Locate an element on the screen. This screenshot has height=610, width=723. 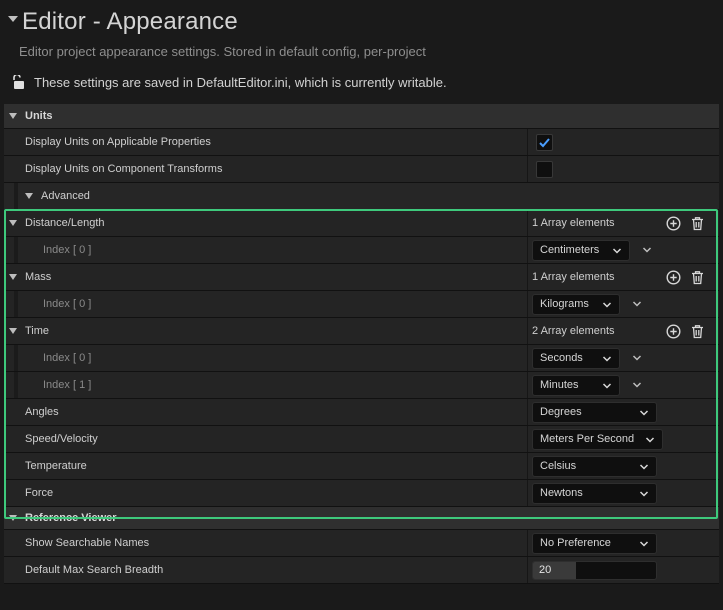
display-units-checkbox is located at coordinates (544, 142).